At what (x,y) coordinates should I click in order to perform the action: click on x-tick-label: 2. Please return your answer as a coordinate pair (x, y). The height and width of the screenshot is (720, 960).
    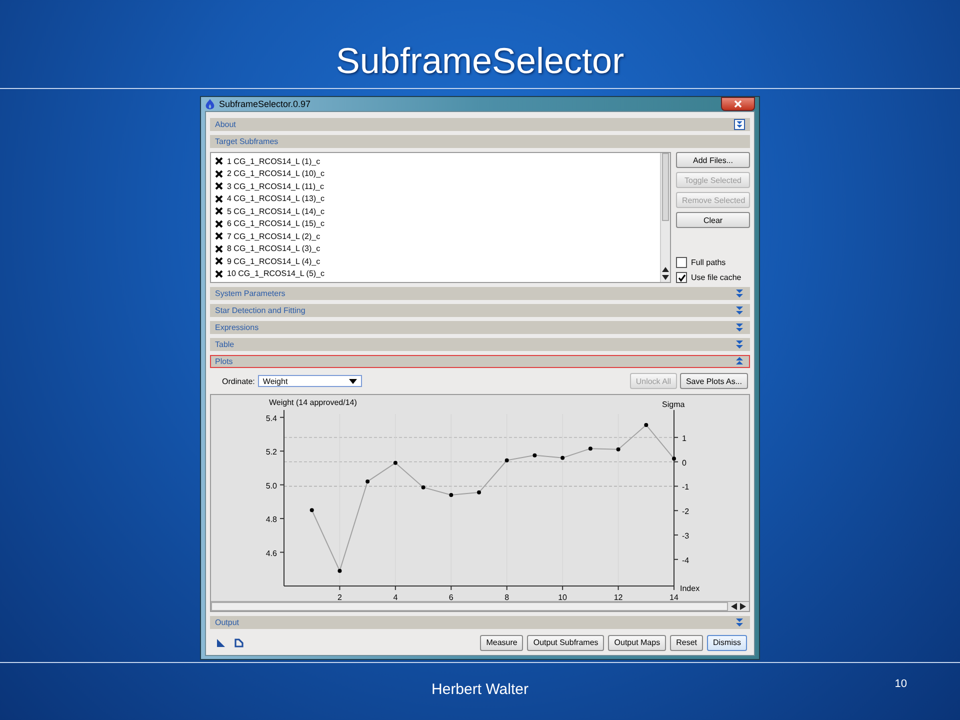
    Looking at the image, I should click on (340, 597).